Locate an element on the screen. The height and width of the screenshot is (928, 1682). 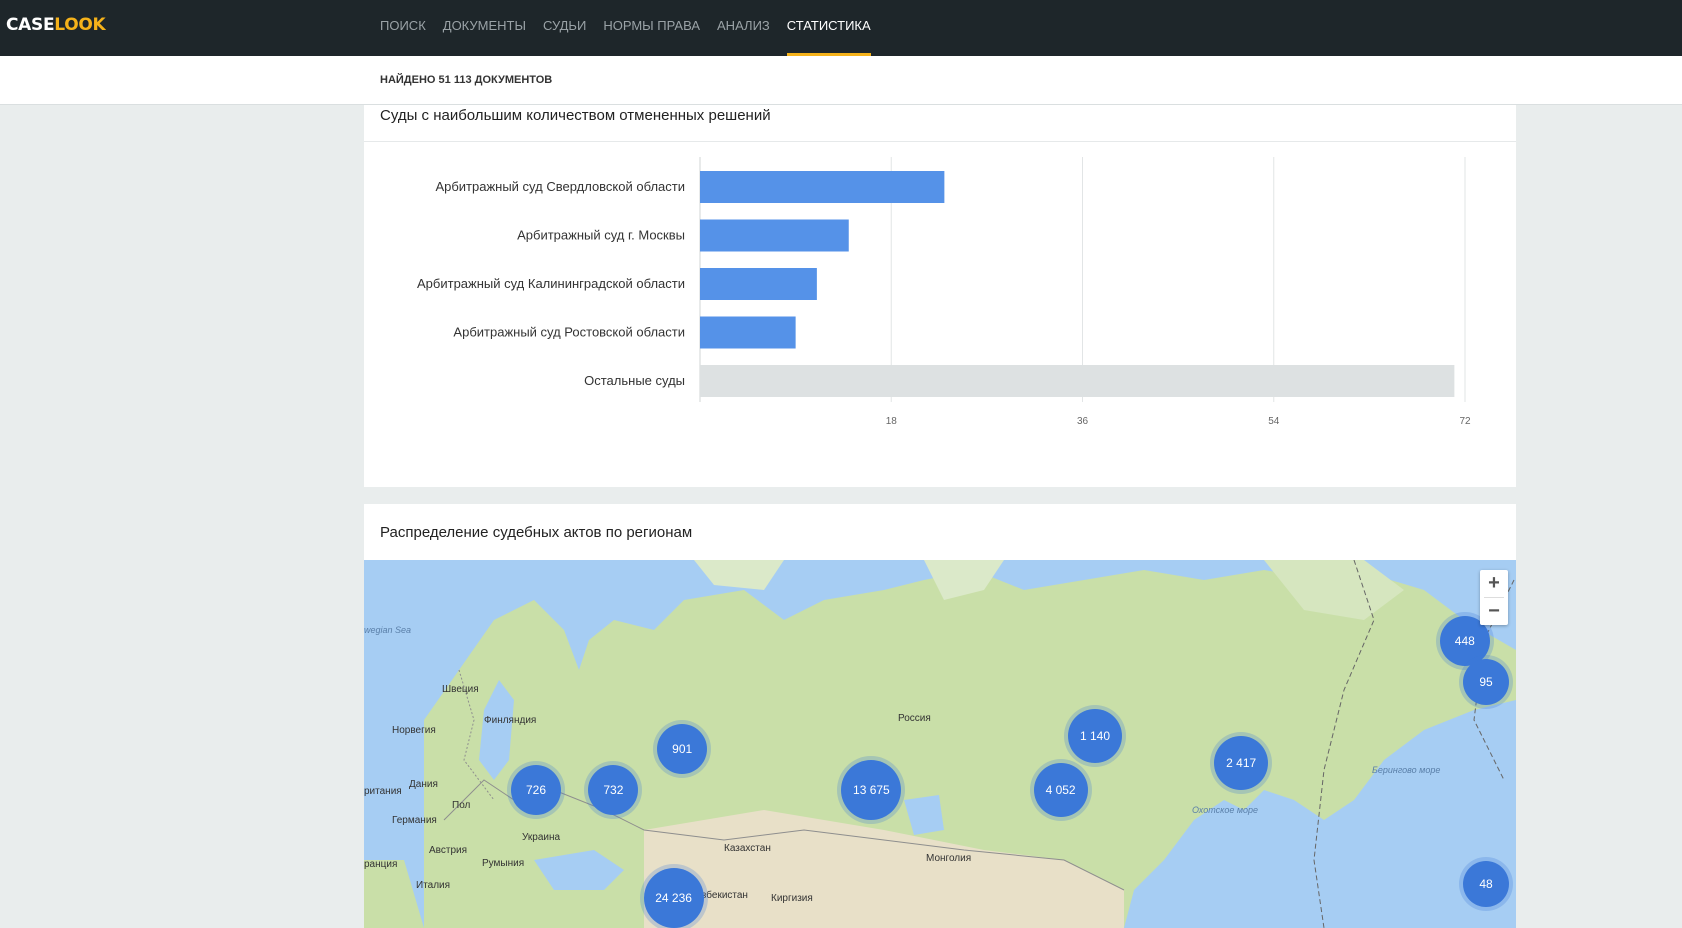
region-cluster: 95 is located at coordinates (1486, 681).